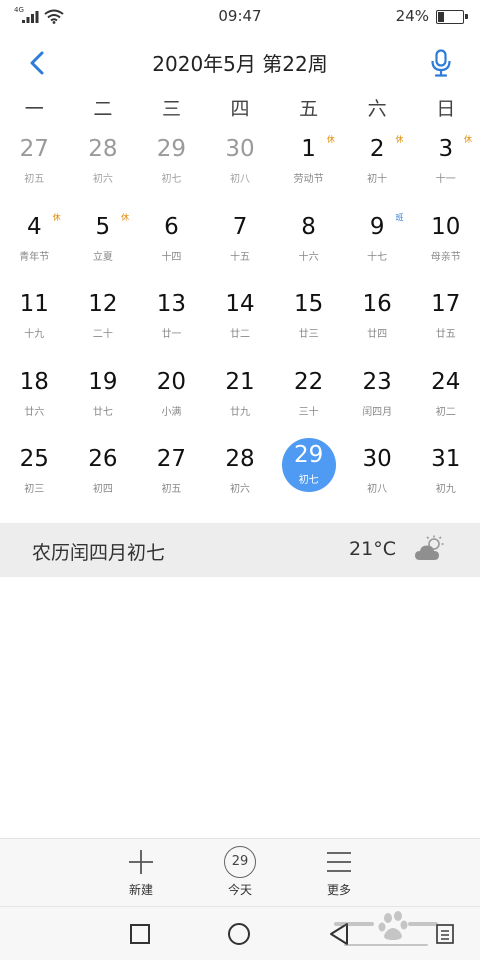  Describe the element at coordinates (34, 245) in the screenshot. I see `day-cell: 4 青年节休` at that location.